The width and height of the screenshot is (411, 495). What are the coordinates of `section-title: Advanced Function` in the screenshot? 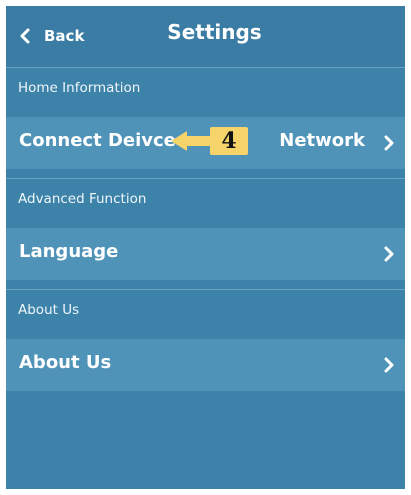 It's located at (82, 199).